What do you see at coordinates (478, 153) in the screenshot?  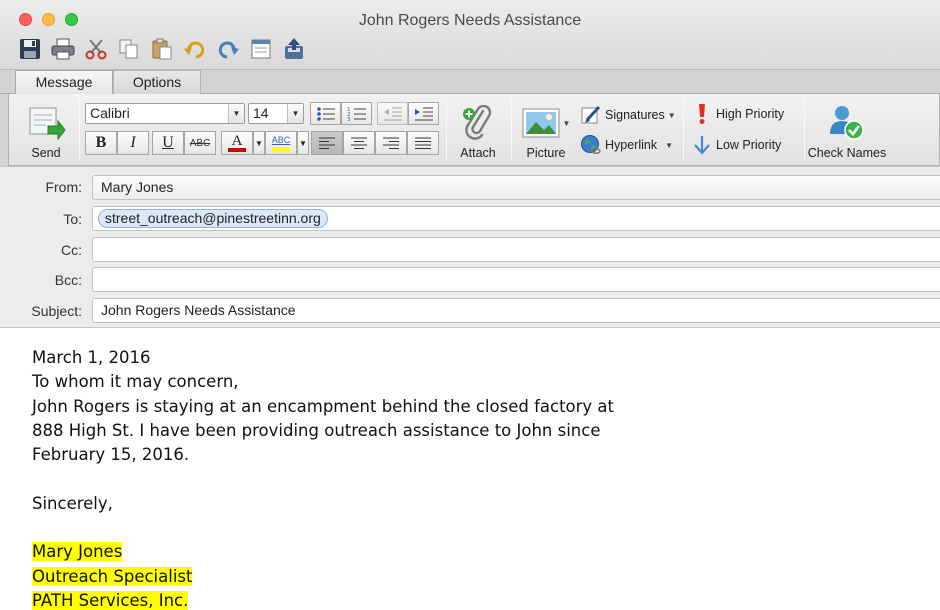 I see `attach-label: Attach` at bounding box center [478, 153].